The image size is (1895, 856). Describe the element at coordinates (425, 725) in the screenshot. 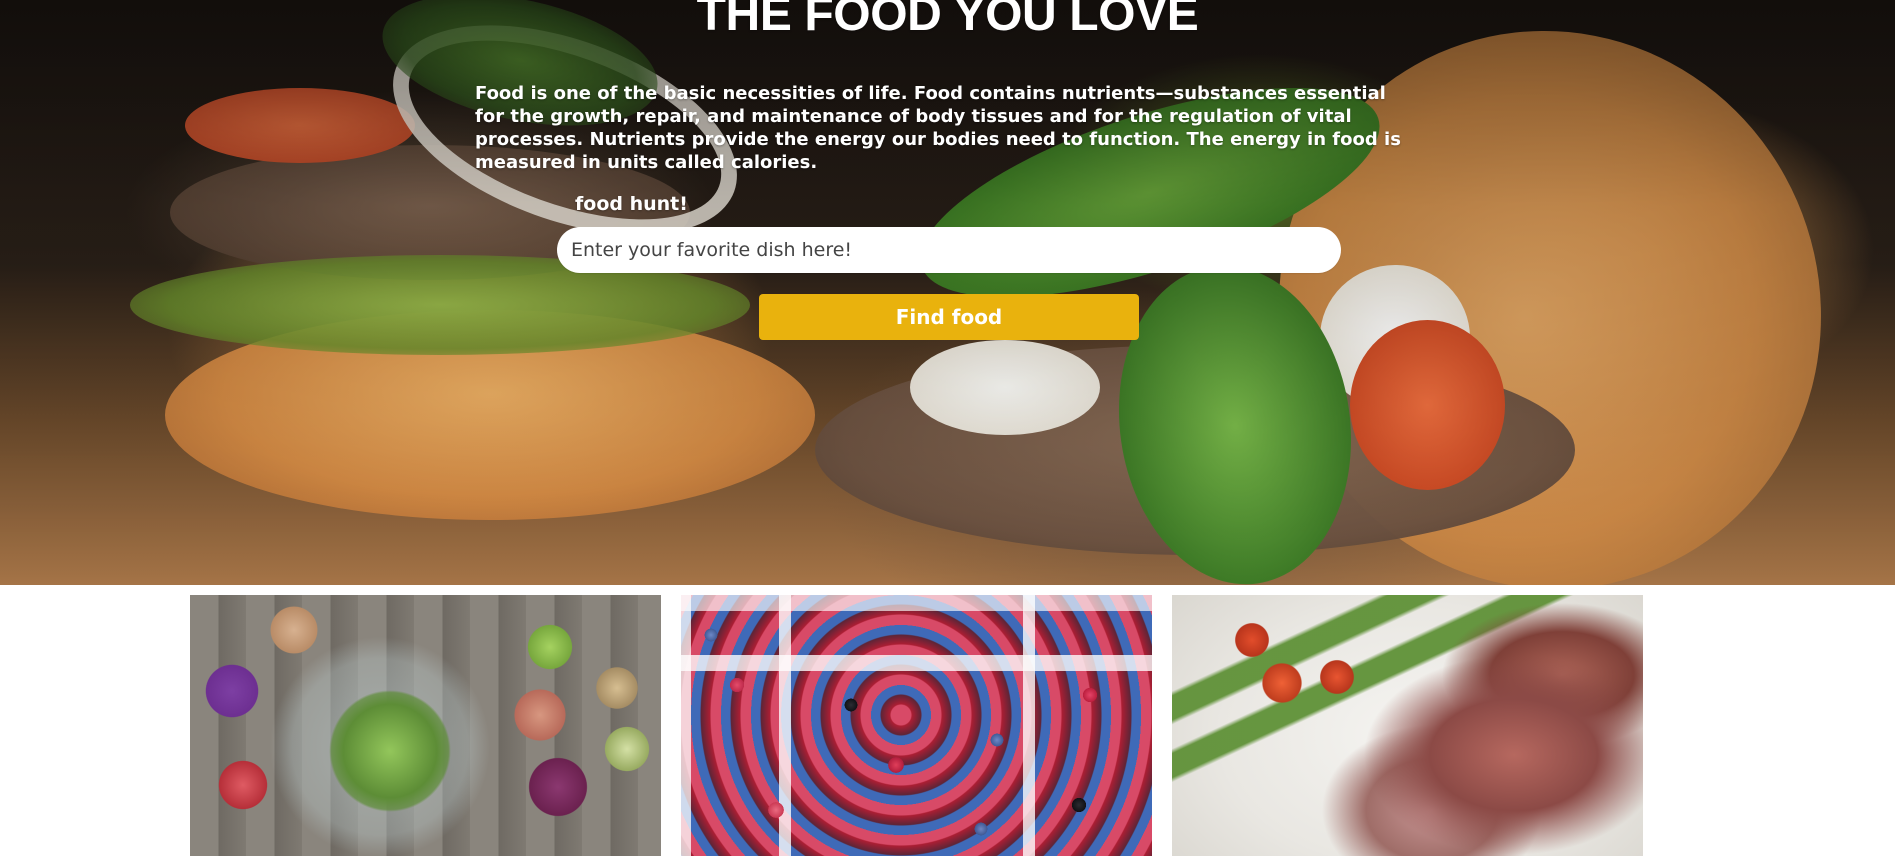

I see `salad-image` at that location.